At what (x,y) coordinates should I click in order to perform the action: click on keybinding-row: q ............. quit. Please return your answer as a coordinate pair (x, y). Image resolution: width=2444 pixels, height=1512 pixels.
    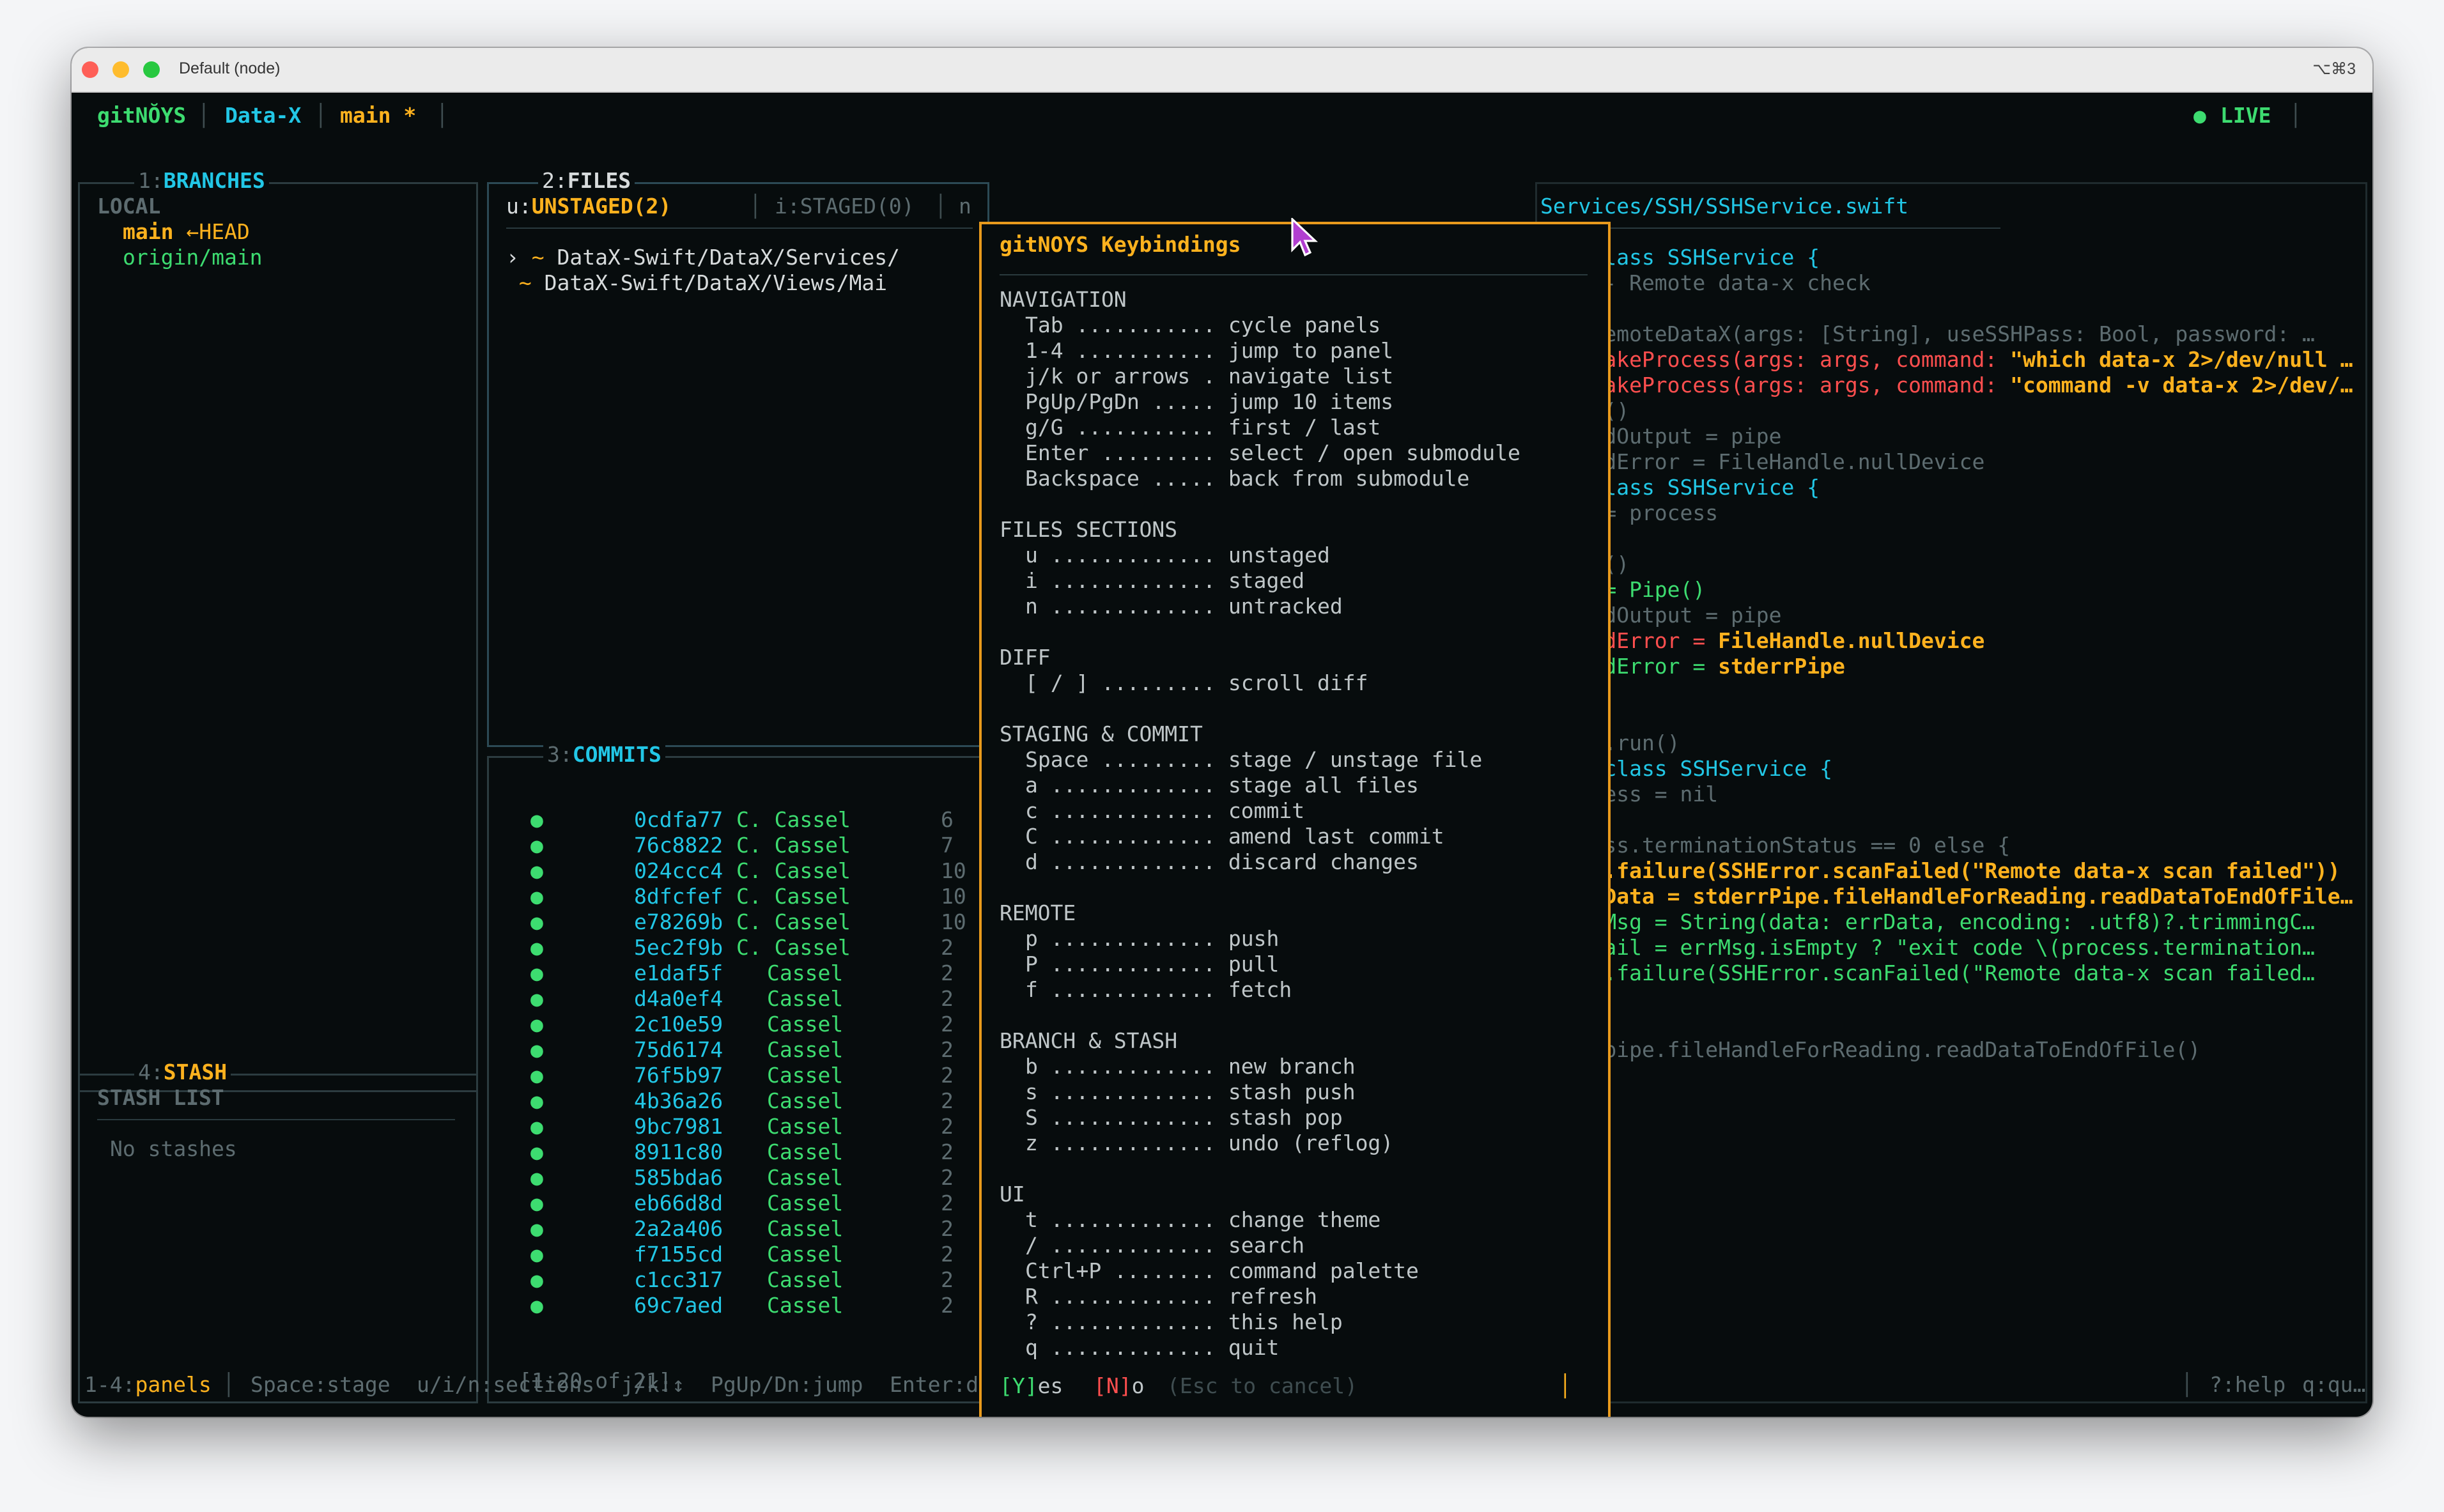
    Looking at the image, I should click on (1152, 1348).